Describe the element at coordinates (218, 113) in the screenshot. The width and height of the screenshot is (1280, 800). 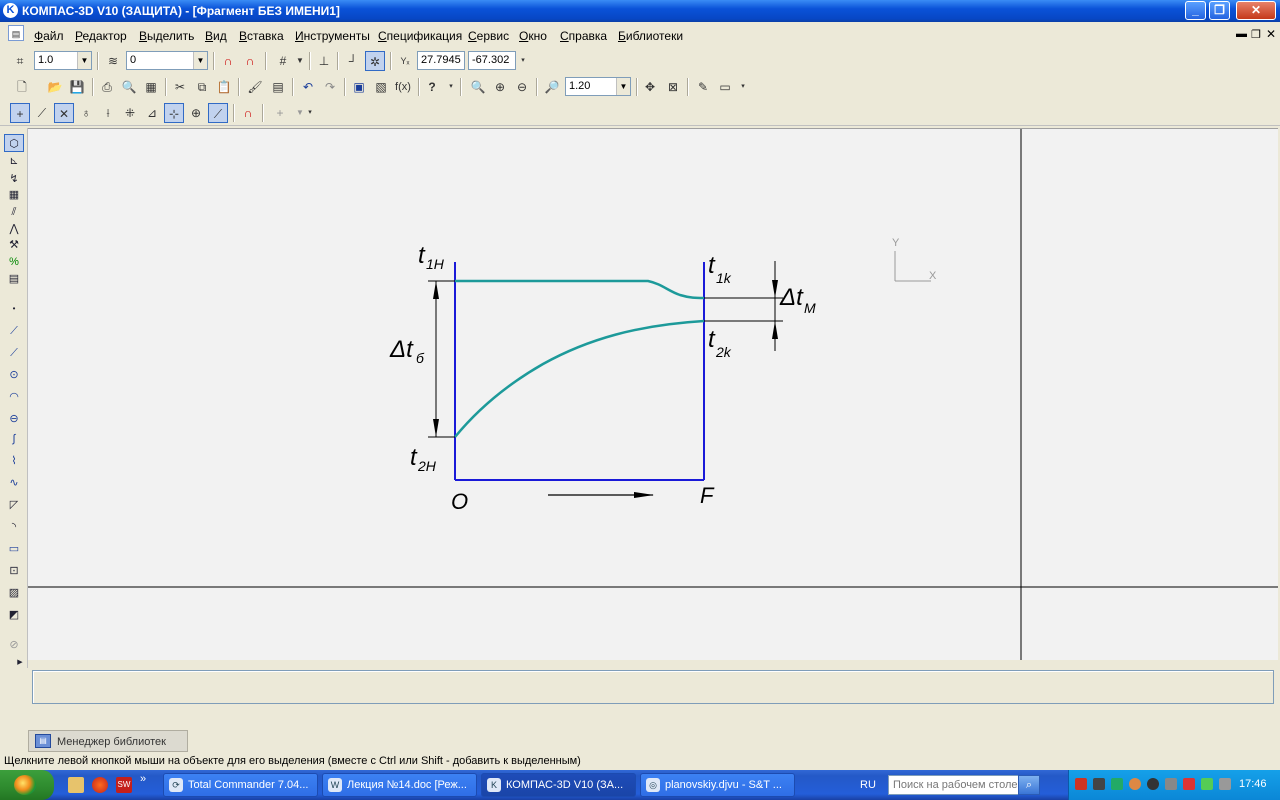
I see `snap-tangent-icon: ⟋` at that location.